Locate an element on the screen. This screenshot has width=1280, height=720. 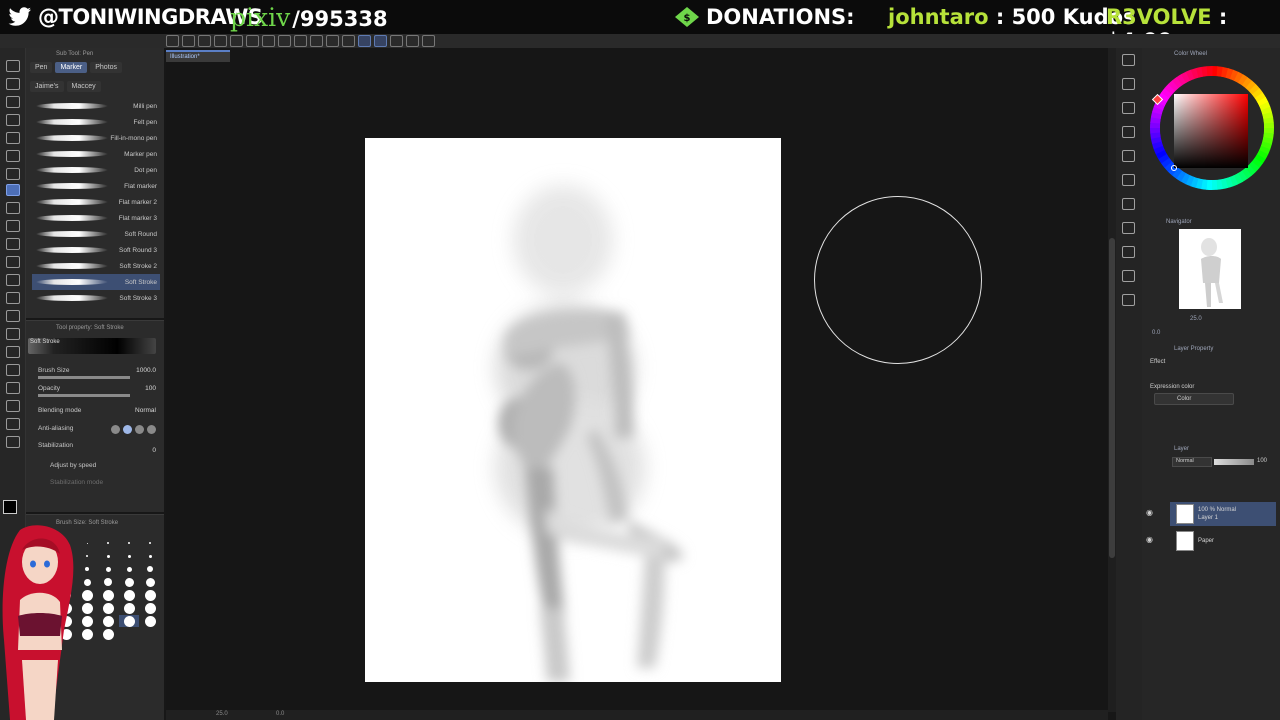
layer-item: 100 % Normal Layer 1 is located at coordinates (1223, 514).